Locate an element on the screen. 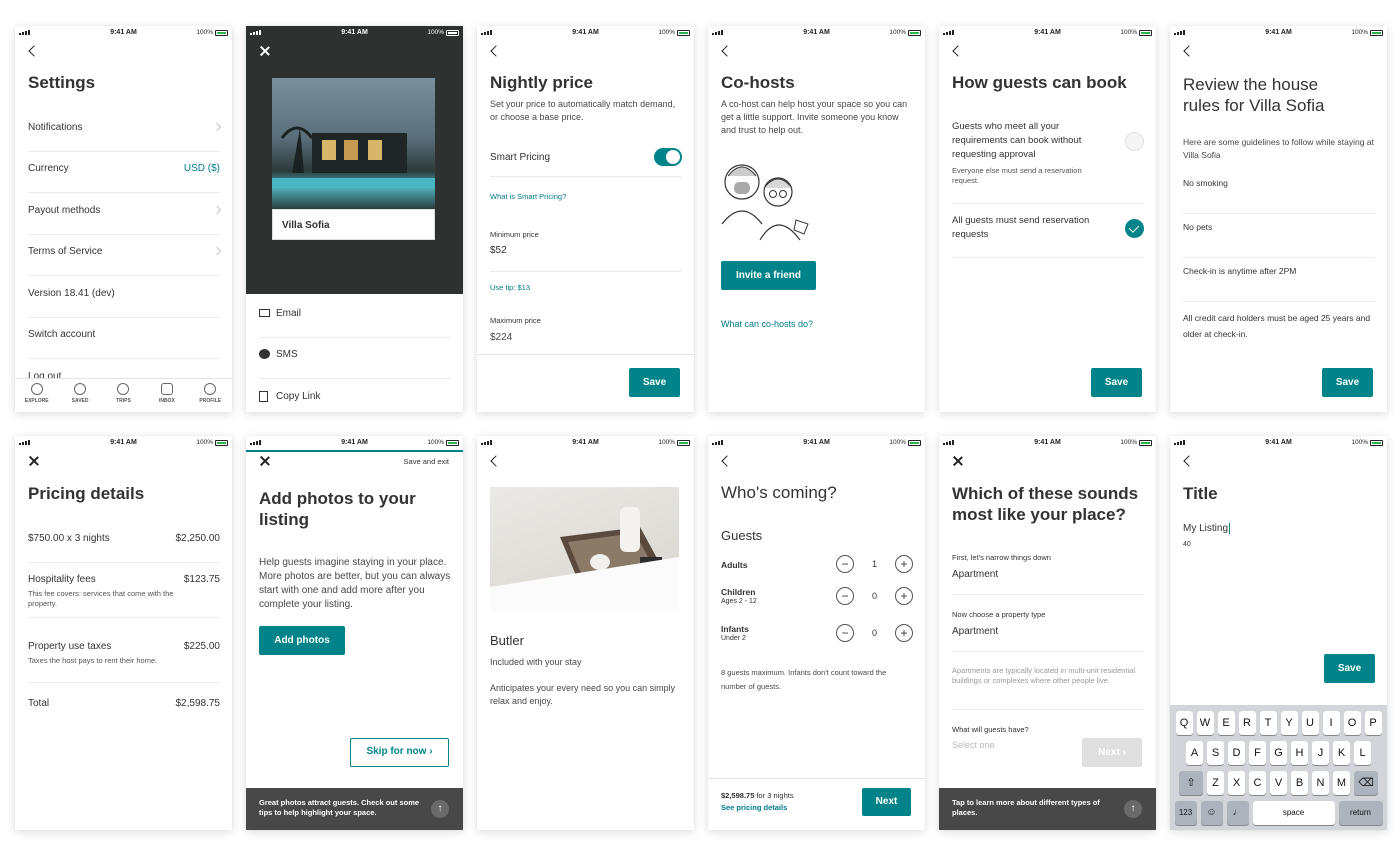 The height and width of the screenshot is (848, 1400). key-k: K is located at coordinates (1341, 753).